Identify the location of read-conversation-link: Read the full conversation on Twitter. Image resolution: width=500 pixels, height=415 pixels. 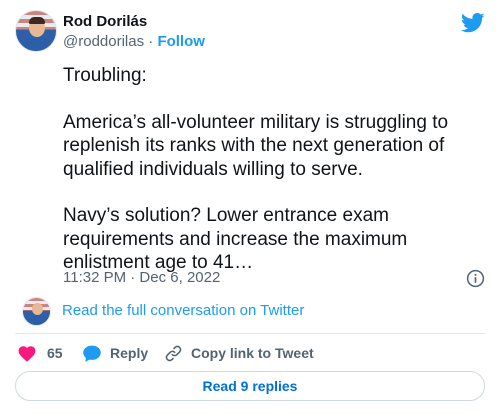
(183, 310).